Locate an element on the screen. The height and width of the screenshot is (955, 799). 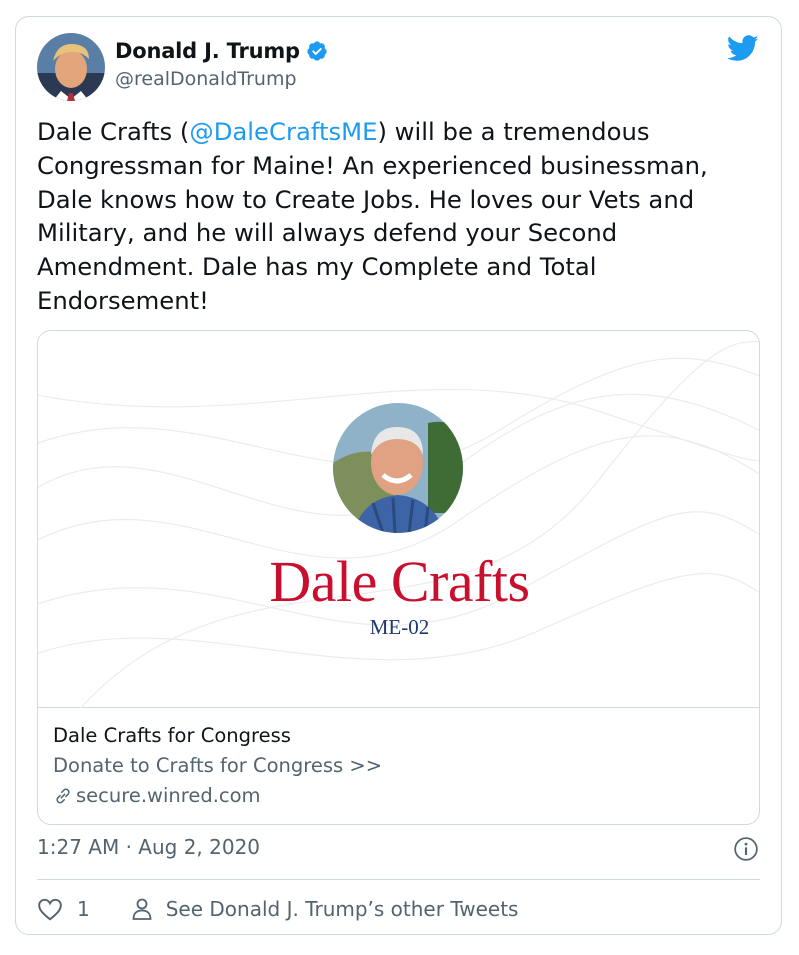
author-display-name: Donald J. Trump is located at coordinates (207, 51).